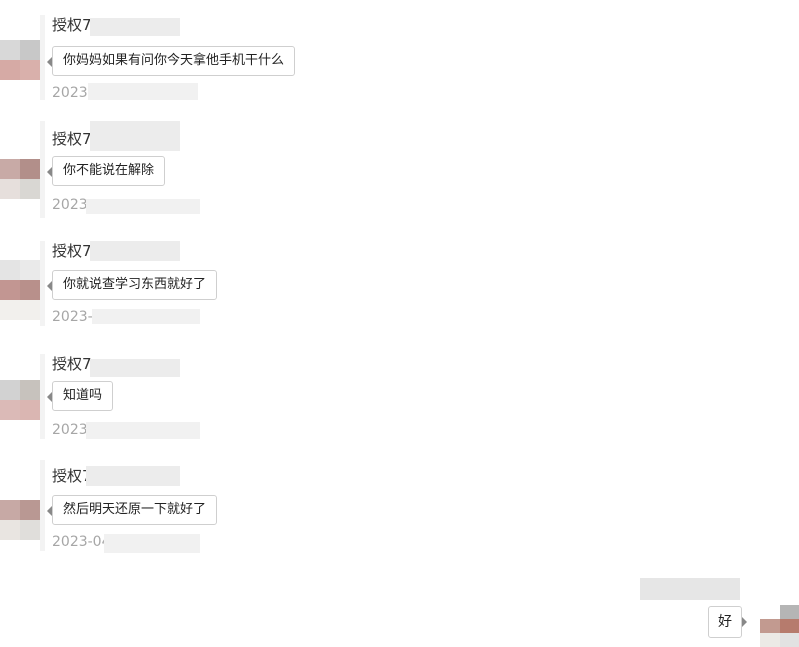  I want to click on message-bubble: 你妈妈如果有问你今天拿他手机干什么, so click(171, 61).